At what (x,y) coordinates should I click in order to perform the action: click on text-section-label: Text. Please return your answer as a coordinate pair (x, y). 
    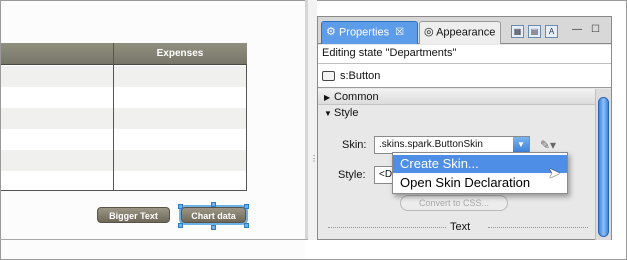
    Looking at the image, I should click on (460, 227).